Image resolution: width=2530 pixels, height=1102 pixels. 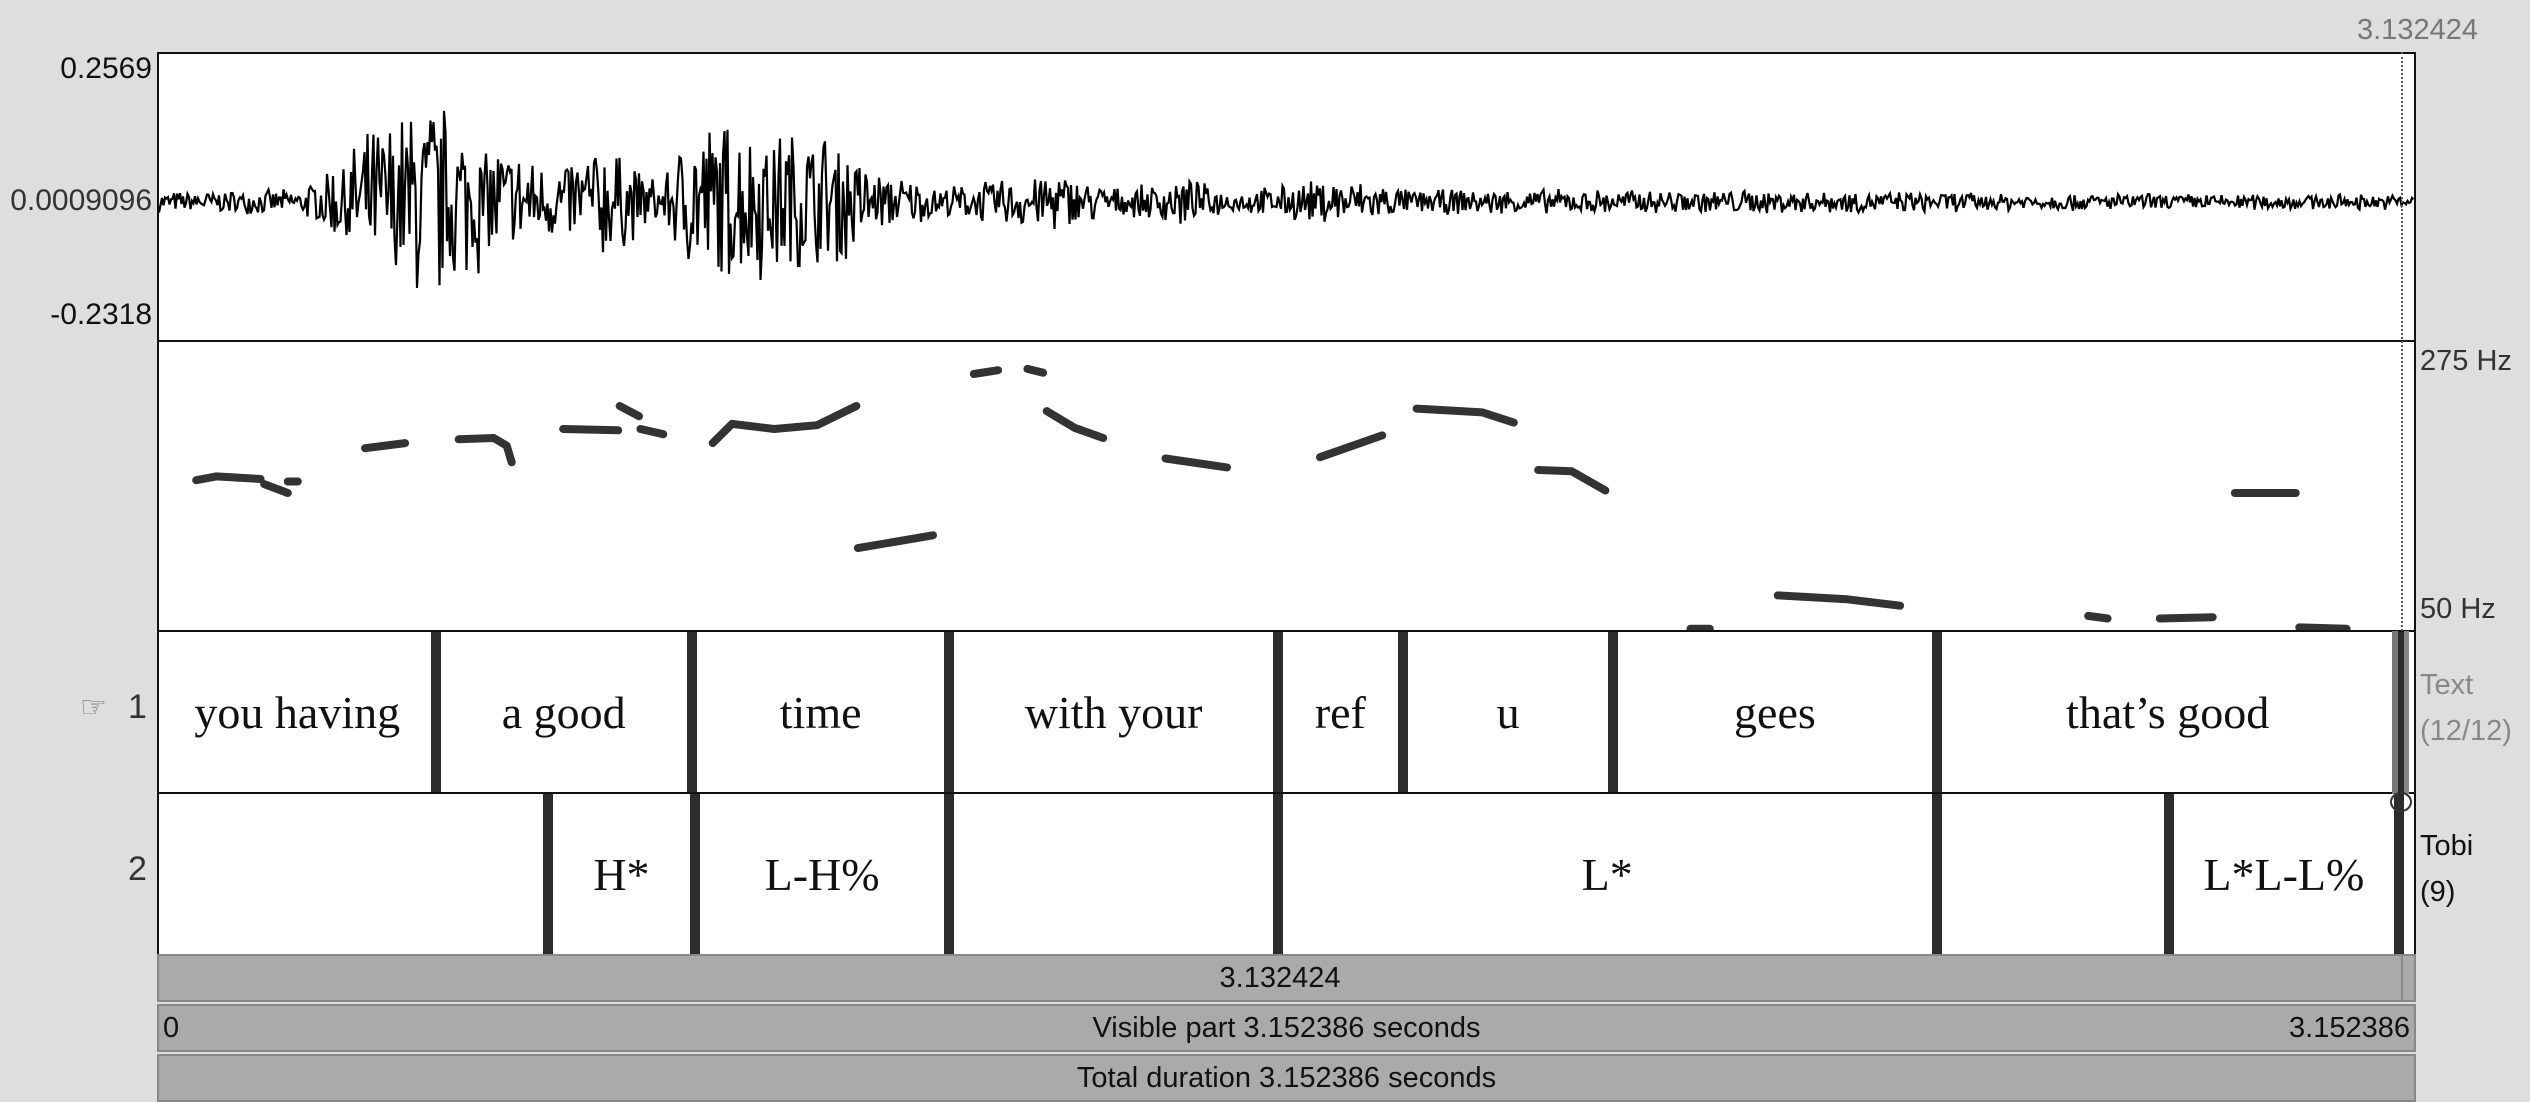 What do you see at coordinates (2417, 30) in the screenshot?
I see `cursor-time-top: 3.132424` at bounding box center [2417, 30].